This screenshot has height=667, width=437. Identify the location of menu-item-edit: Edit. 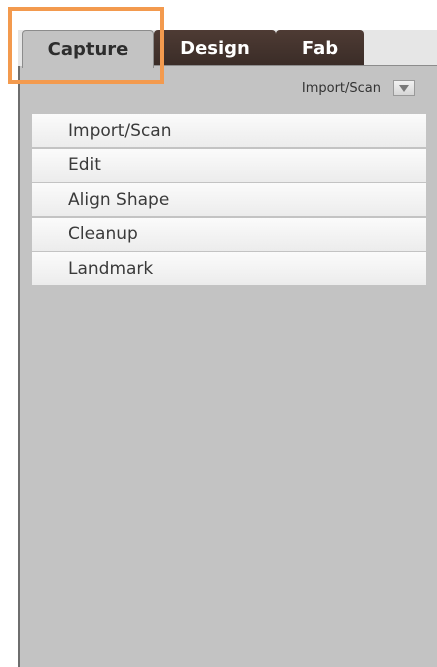
(229, 165).